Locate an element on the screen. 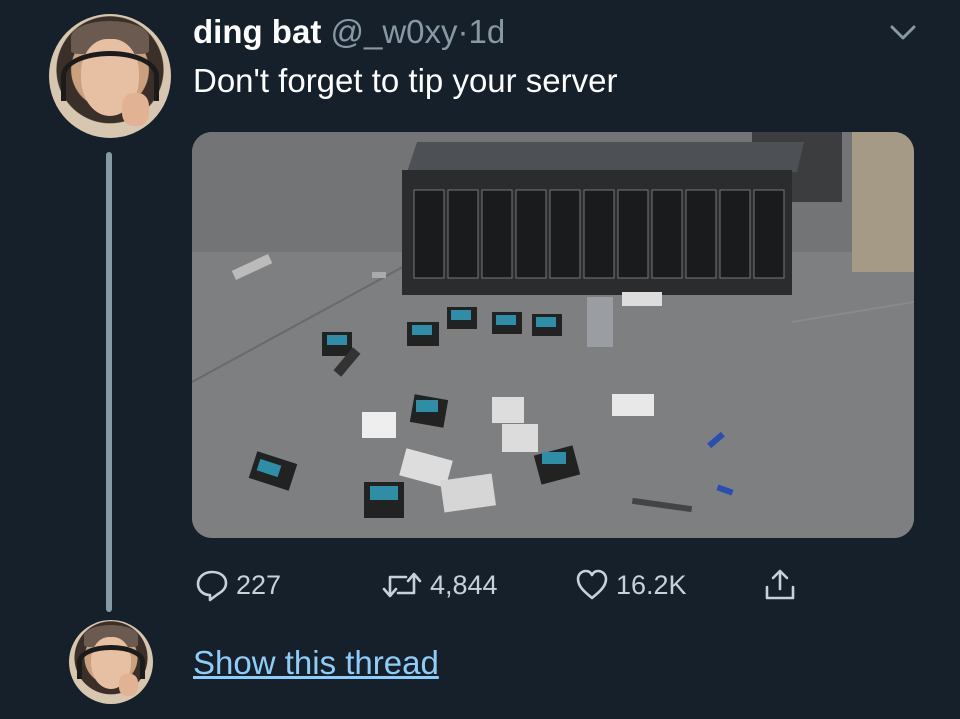 Image resolution: width=960 pixels, height=719 pixels. retweet-button: 4,844 is located at coordinates (439, 585).